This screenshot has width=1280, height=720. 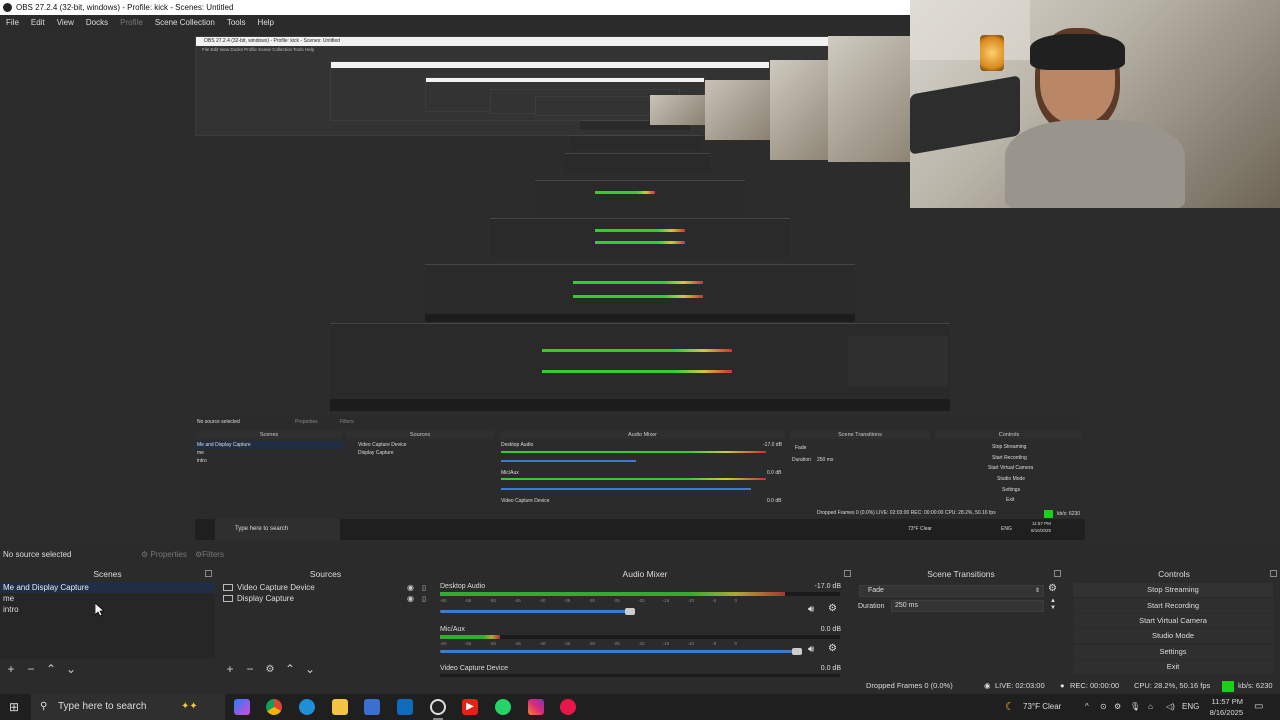 What do you see at coordinates (107, 587) in the screenshot?
I see `scene-item: Me and Display Capture` at bounding box center [107, 587].